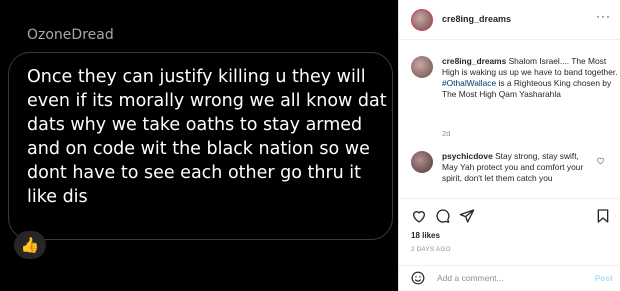 The image size is (620, 291). What do you see at coordinates (443, 216) in the screenshot?
I see `comment-icon` at bounding box center [443, 216].